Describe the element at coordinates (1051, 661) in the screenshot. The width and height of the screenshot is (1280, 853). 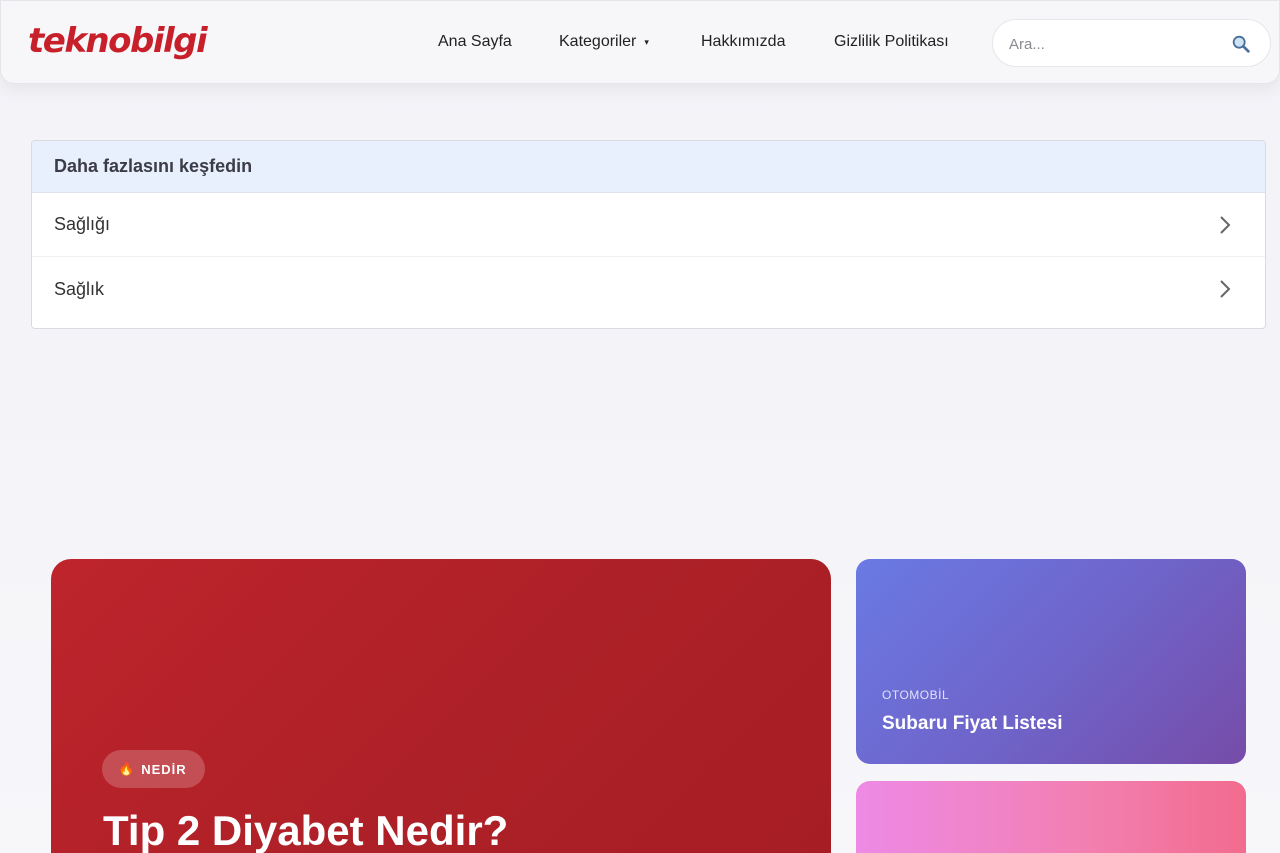
I see `side-post-card: OTOMOBİL Subaru Fiyat Listesi` at that location.